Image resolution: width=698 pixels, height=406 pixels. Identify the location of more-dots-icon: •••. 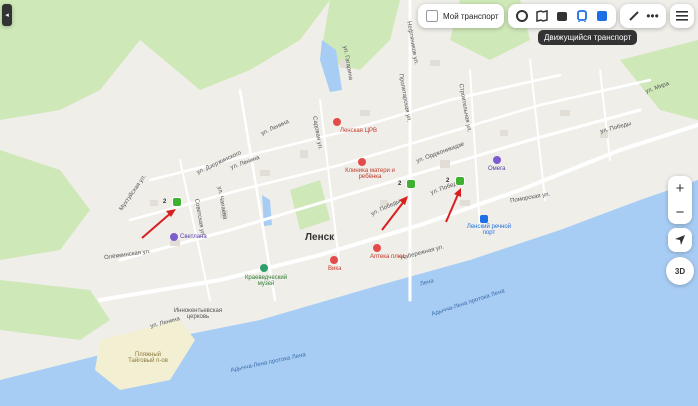
(652, 16).